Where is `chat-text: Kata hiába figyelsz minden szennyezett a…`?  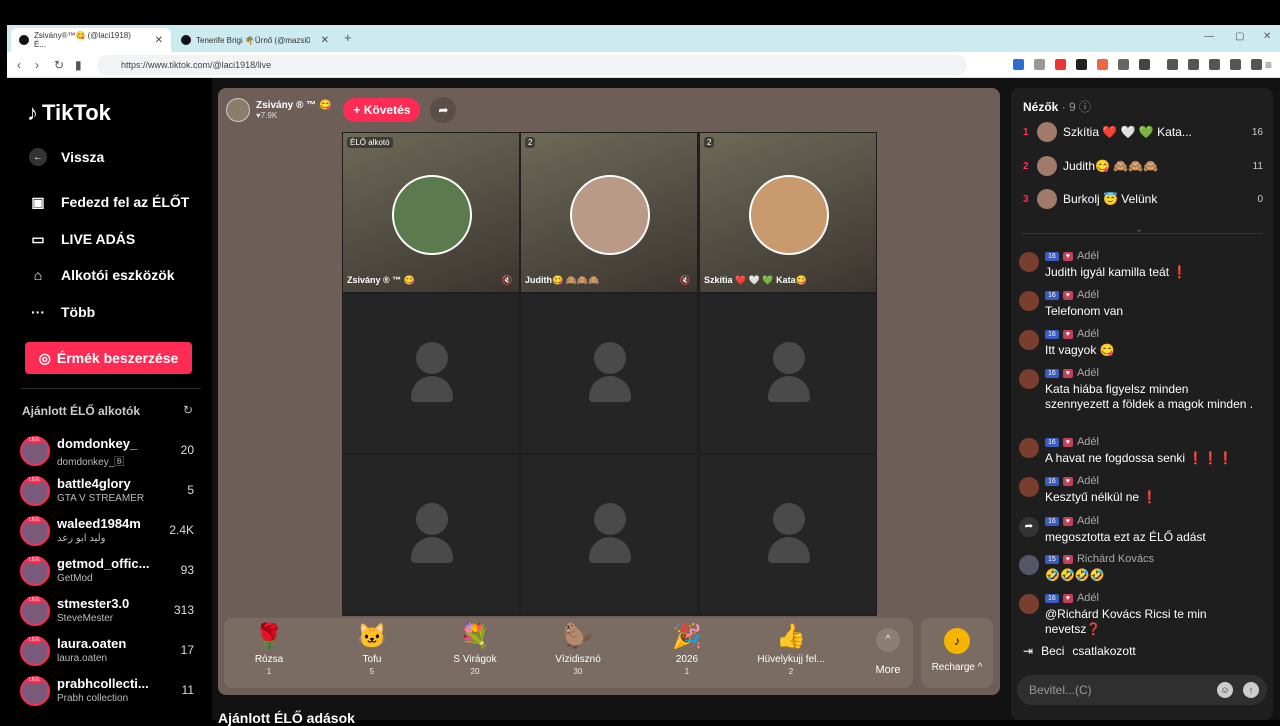
chat-text: Kata hiába figyelsz minden szennyezett a… is located at coordinates (1149, 396).